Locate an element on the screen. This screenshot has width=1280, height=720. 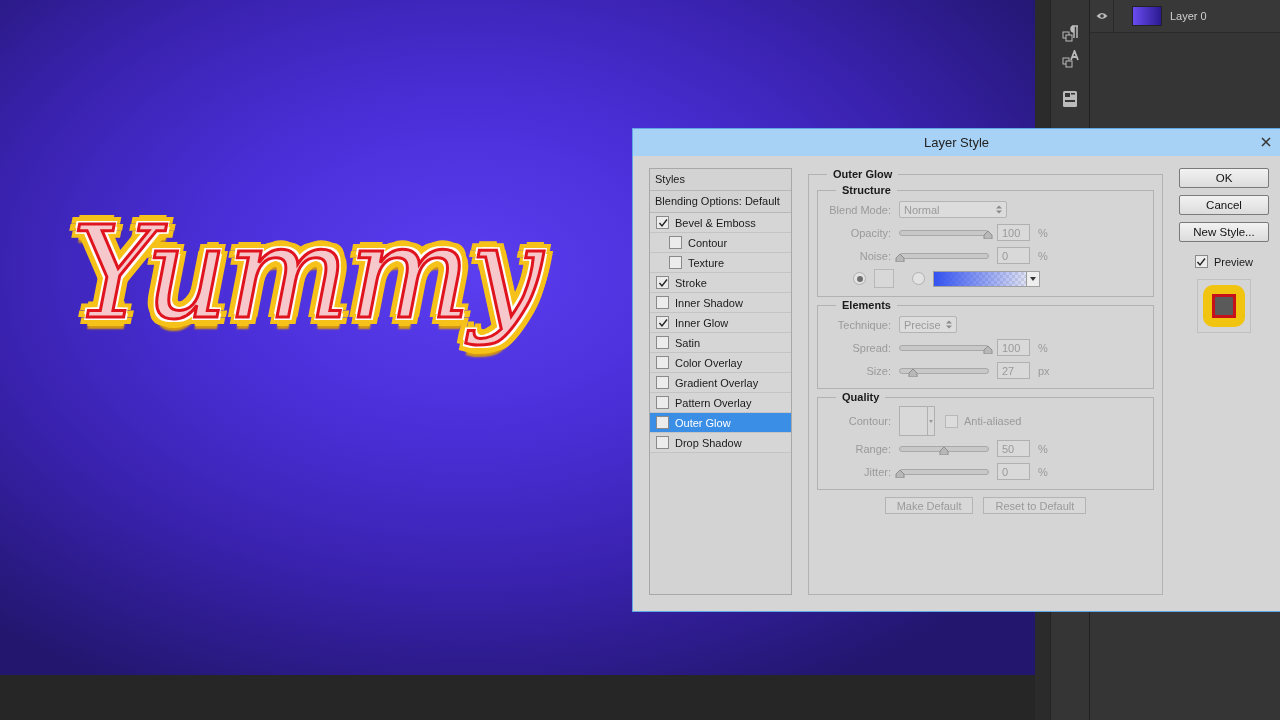
style-item: Inner Glow is located at coordinates (720, 323).